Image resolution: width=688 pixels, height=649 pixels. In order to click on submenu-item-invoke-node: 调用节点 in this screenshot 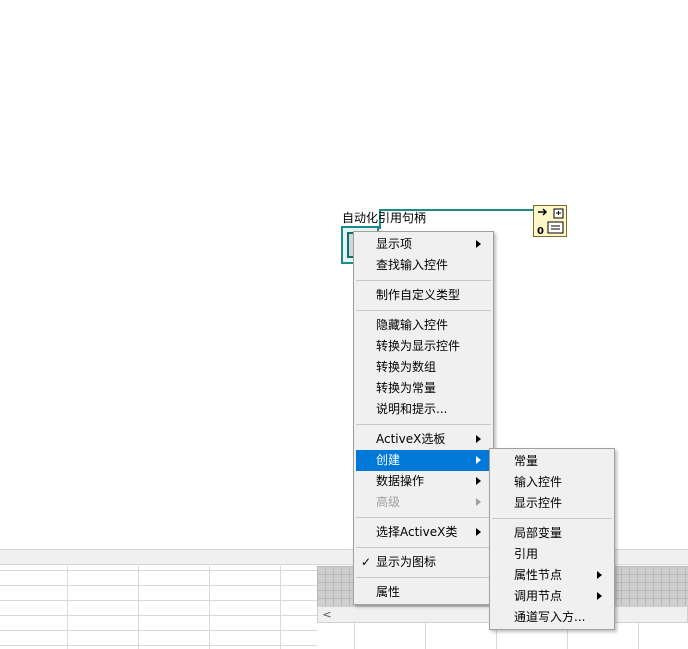, I will do `click(552, 596)`.